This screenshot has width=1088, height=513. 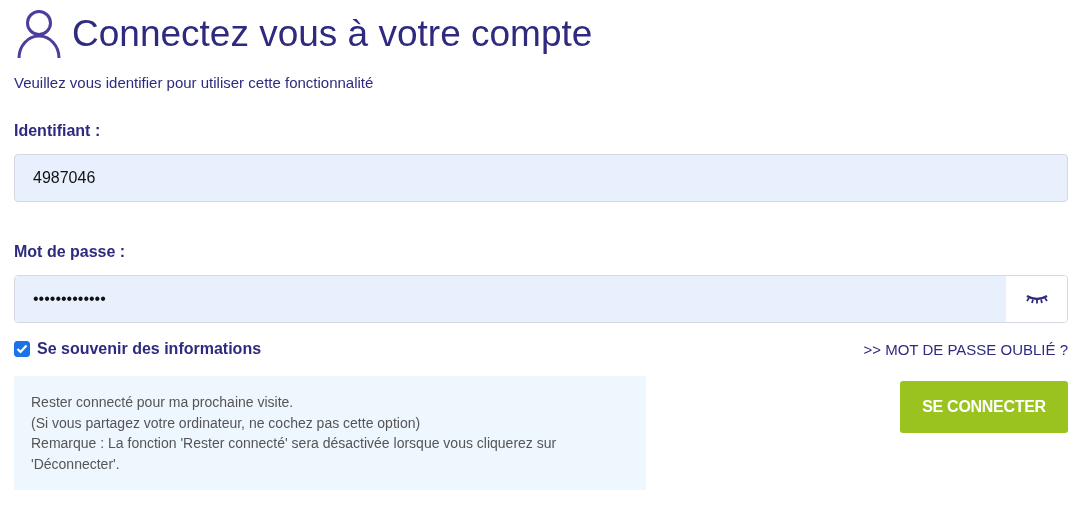 I want to click on info-text: Remarque : La fonction 'Rester connecté' sera désactivée lorsque vous cliquerez sur 'Déconnecter'., so click(x=294, y=454).